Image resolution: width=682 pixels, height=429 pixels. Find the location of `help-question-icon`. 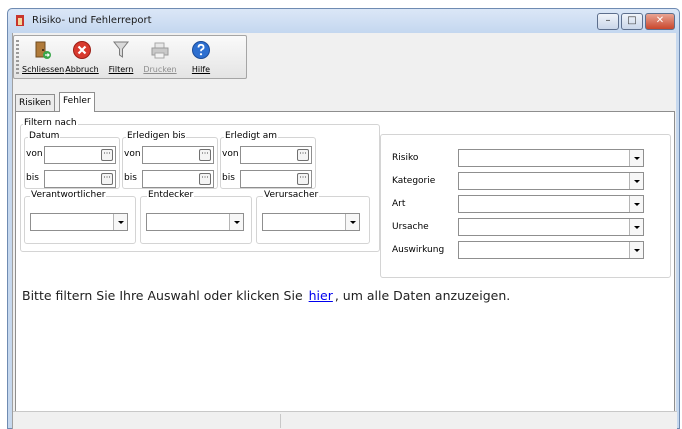

help-question-icon is located at coordinates (201, 50).